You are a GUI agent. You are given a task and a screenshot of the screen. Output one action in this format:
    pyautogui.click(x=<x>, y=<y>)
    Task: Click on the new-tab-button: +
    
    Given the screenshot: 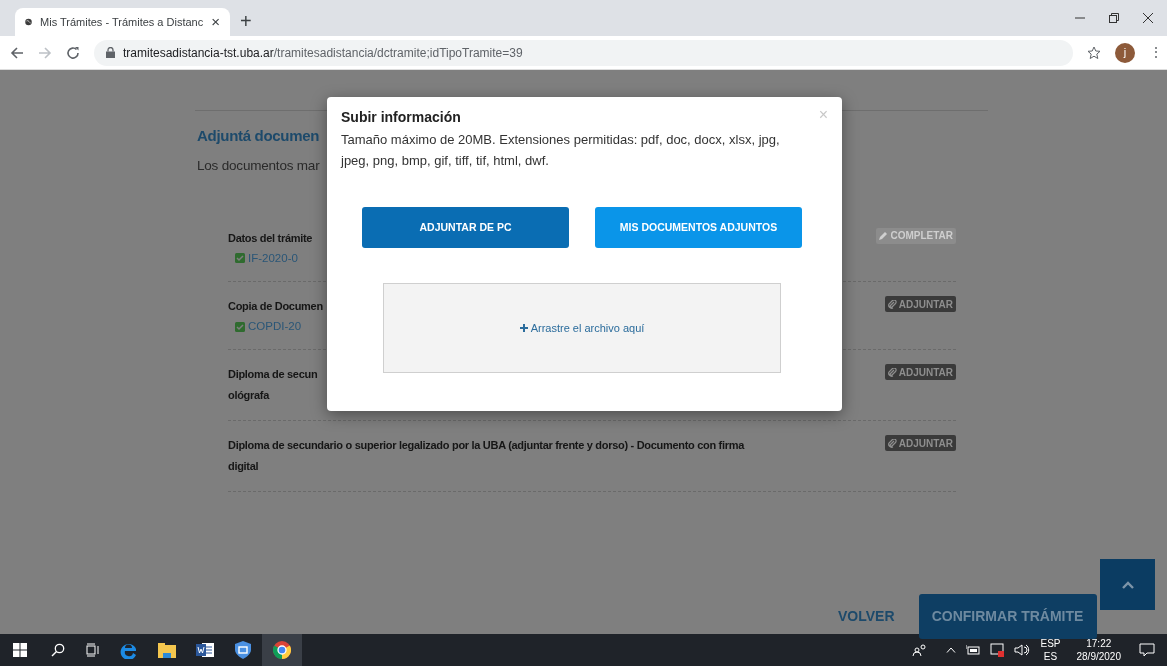 What is the action you would take?
    pyautogui.click(x=246, y=21)
    